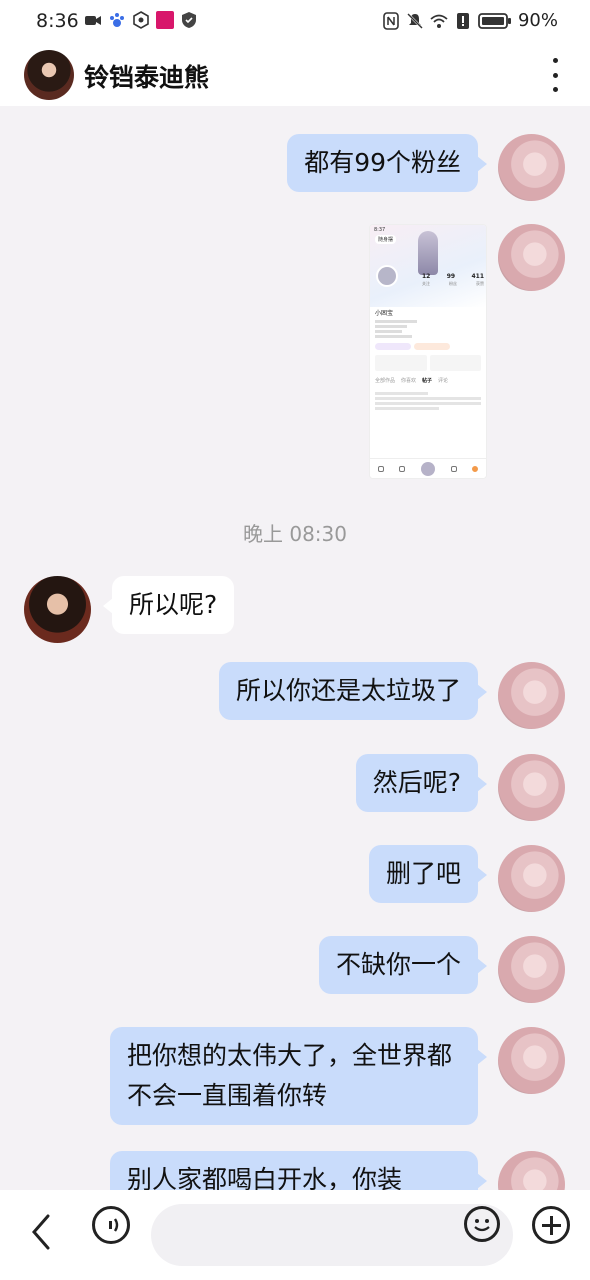 This screenshot has height=1280, width=590. What do you see at coordinates (426, 283) in the screenshot?
I see `image-following-label: 关注` at bounding box center [426, 283].